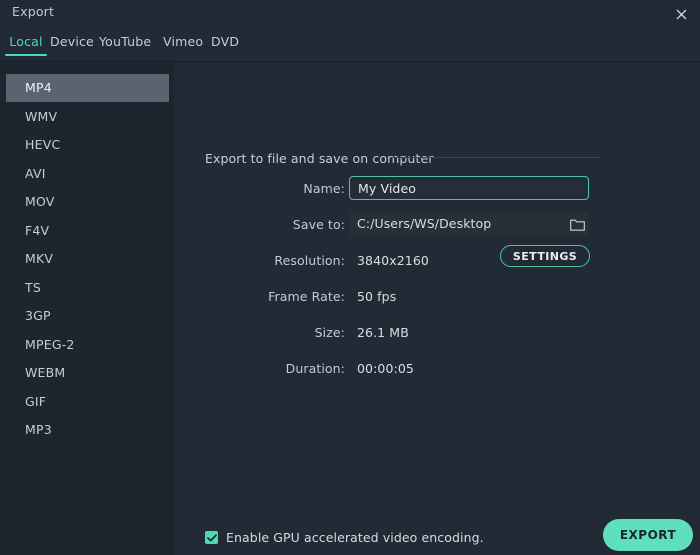 This screenshot has width=700, height=555. I want to click on duration-row: Duration: 00:00:05, so click(437, 369).